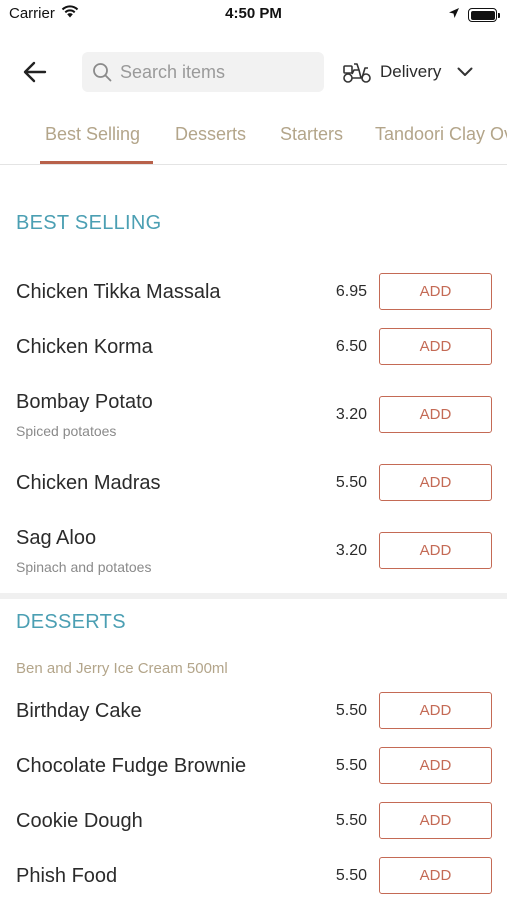 The width and height of the screenshot is (507, 900). Describe the element at coordinates (118, 292) in the screenshot. I see `item-name: Chicken Tikka Massala` at that location.